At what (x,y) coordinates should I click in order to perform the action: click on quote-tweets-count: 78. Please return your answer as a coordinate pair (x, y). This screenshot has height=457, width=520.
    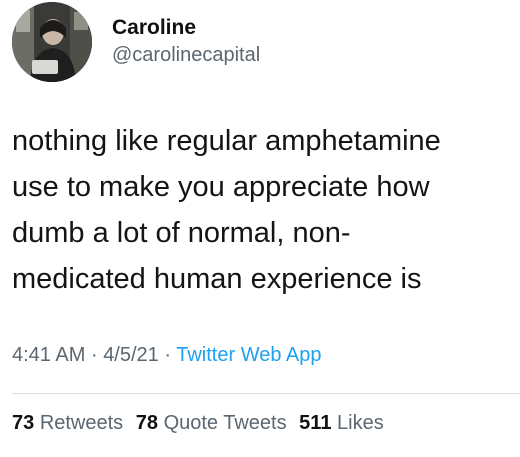
    Looking at the image, I should click on (146, 423).